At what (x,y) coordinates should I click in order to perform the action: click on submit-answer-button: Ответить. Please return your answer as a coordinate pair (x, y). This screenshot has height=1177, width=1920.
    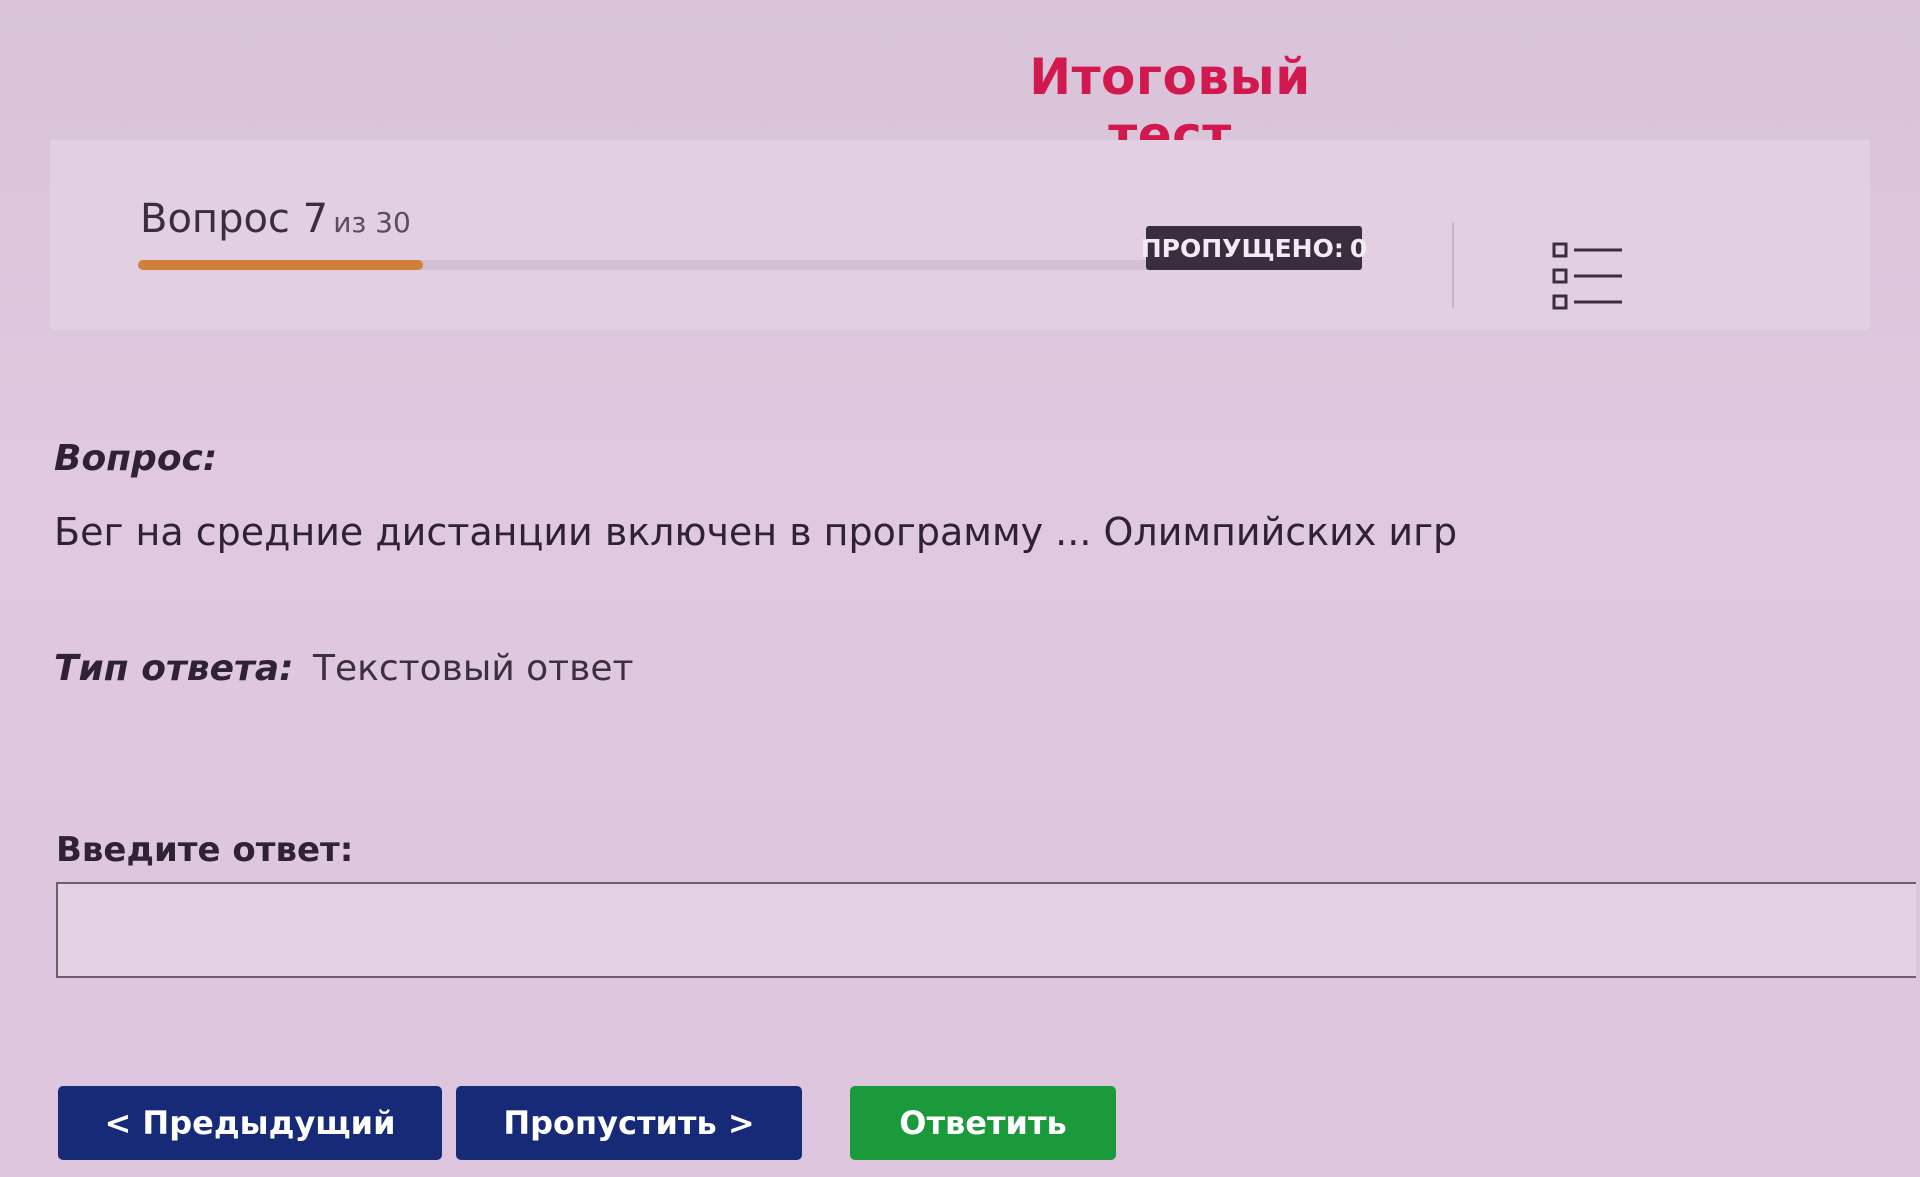
    Looking at the image, I should click on (983, 1123).